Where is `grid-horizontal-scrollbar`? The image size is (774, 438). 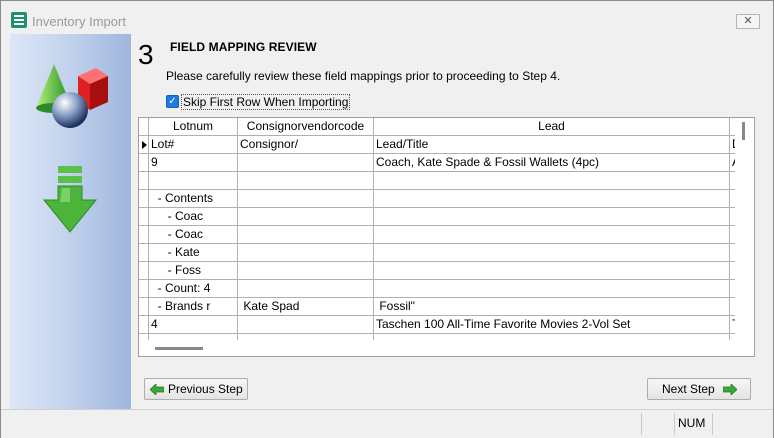 grid-horizontal-scrollbar is located at coordinates (446, 348).